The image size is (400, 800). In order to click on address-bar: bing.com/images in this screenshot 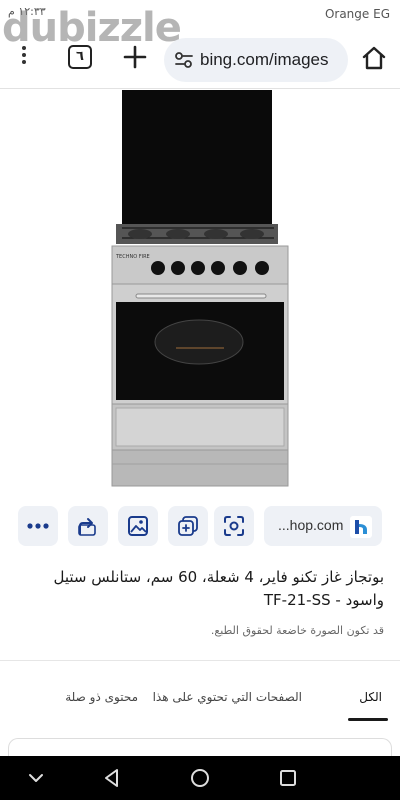, I will do `click(256, 60)`.